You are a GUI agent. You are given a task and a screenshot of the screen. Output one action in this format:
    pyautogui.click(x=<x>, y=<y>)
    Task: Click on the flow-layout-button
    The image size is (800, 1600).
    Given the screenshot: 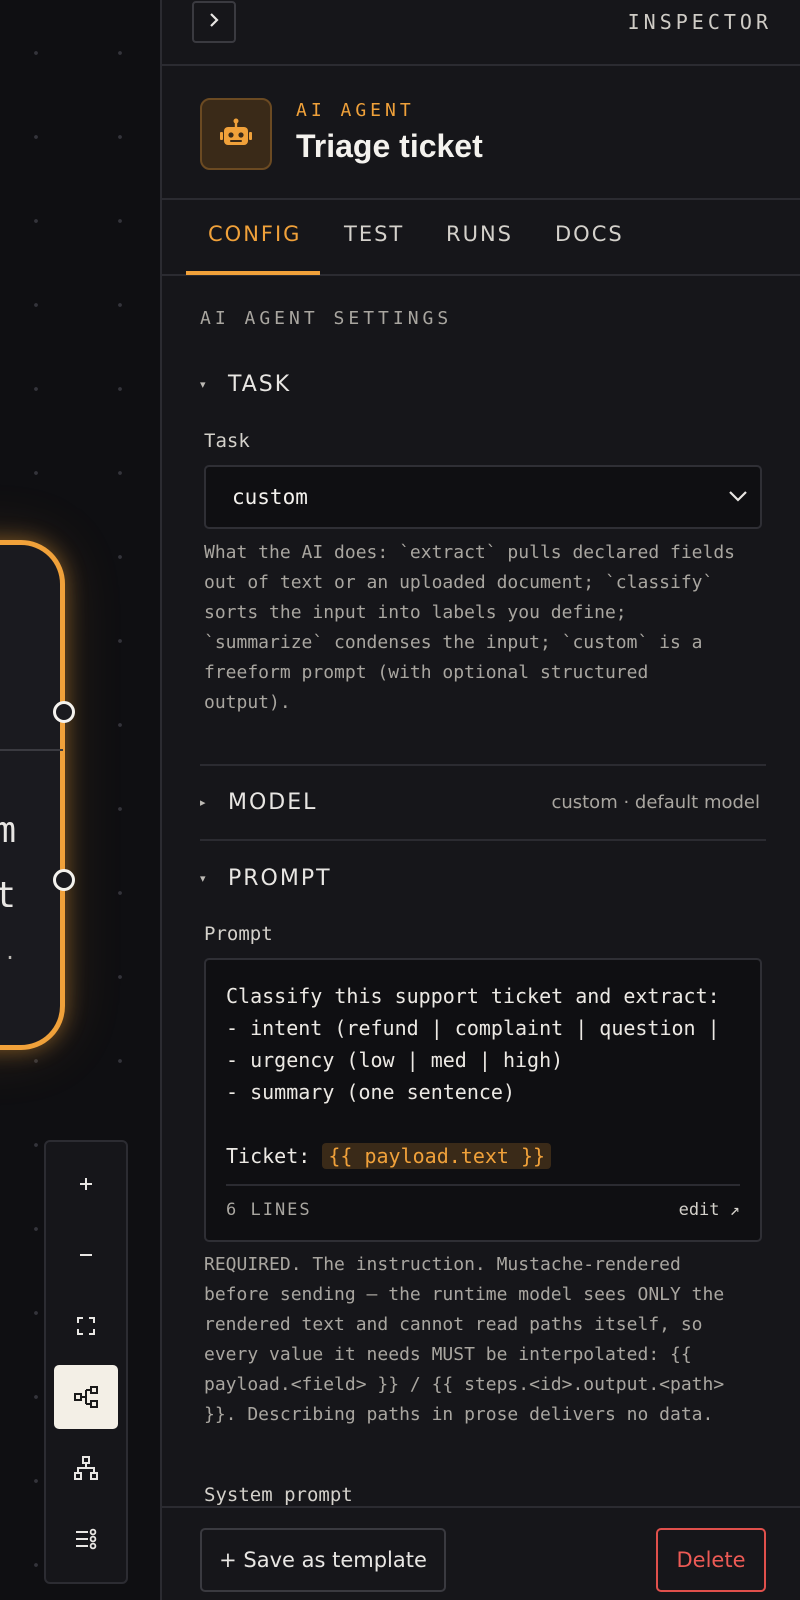 What is the action you would take?
    pyautogui.click(x=86, y=1397)
    